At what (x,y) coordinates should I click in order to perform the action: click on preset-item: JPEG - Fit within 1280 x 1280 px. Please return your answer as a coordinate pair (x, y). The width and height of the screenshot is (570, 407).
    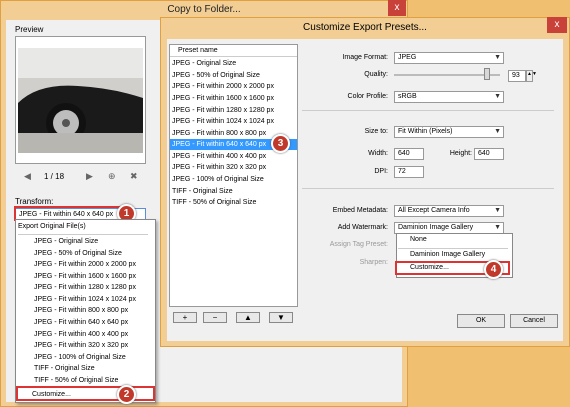
    Looking at the image, I should click on (223, 110).